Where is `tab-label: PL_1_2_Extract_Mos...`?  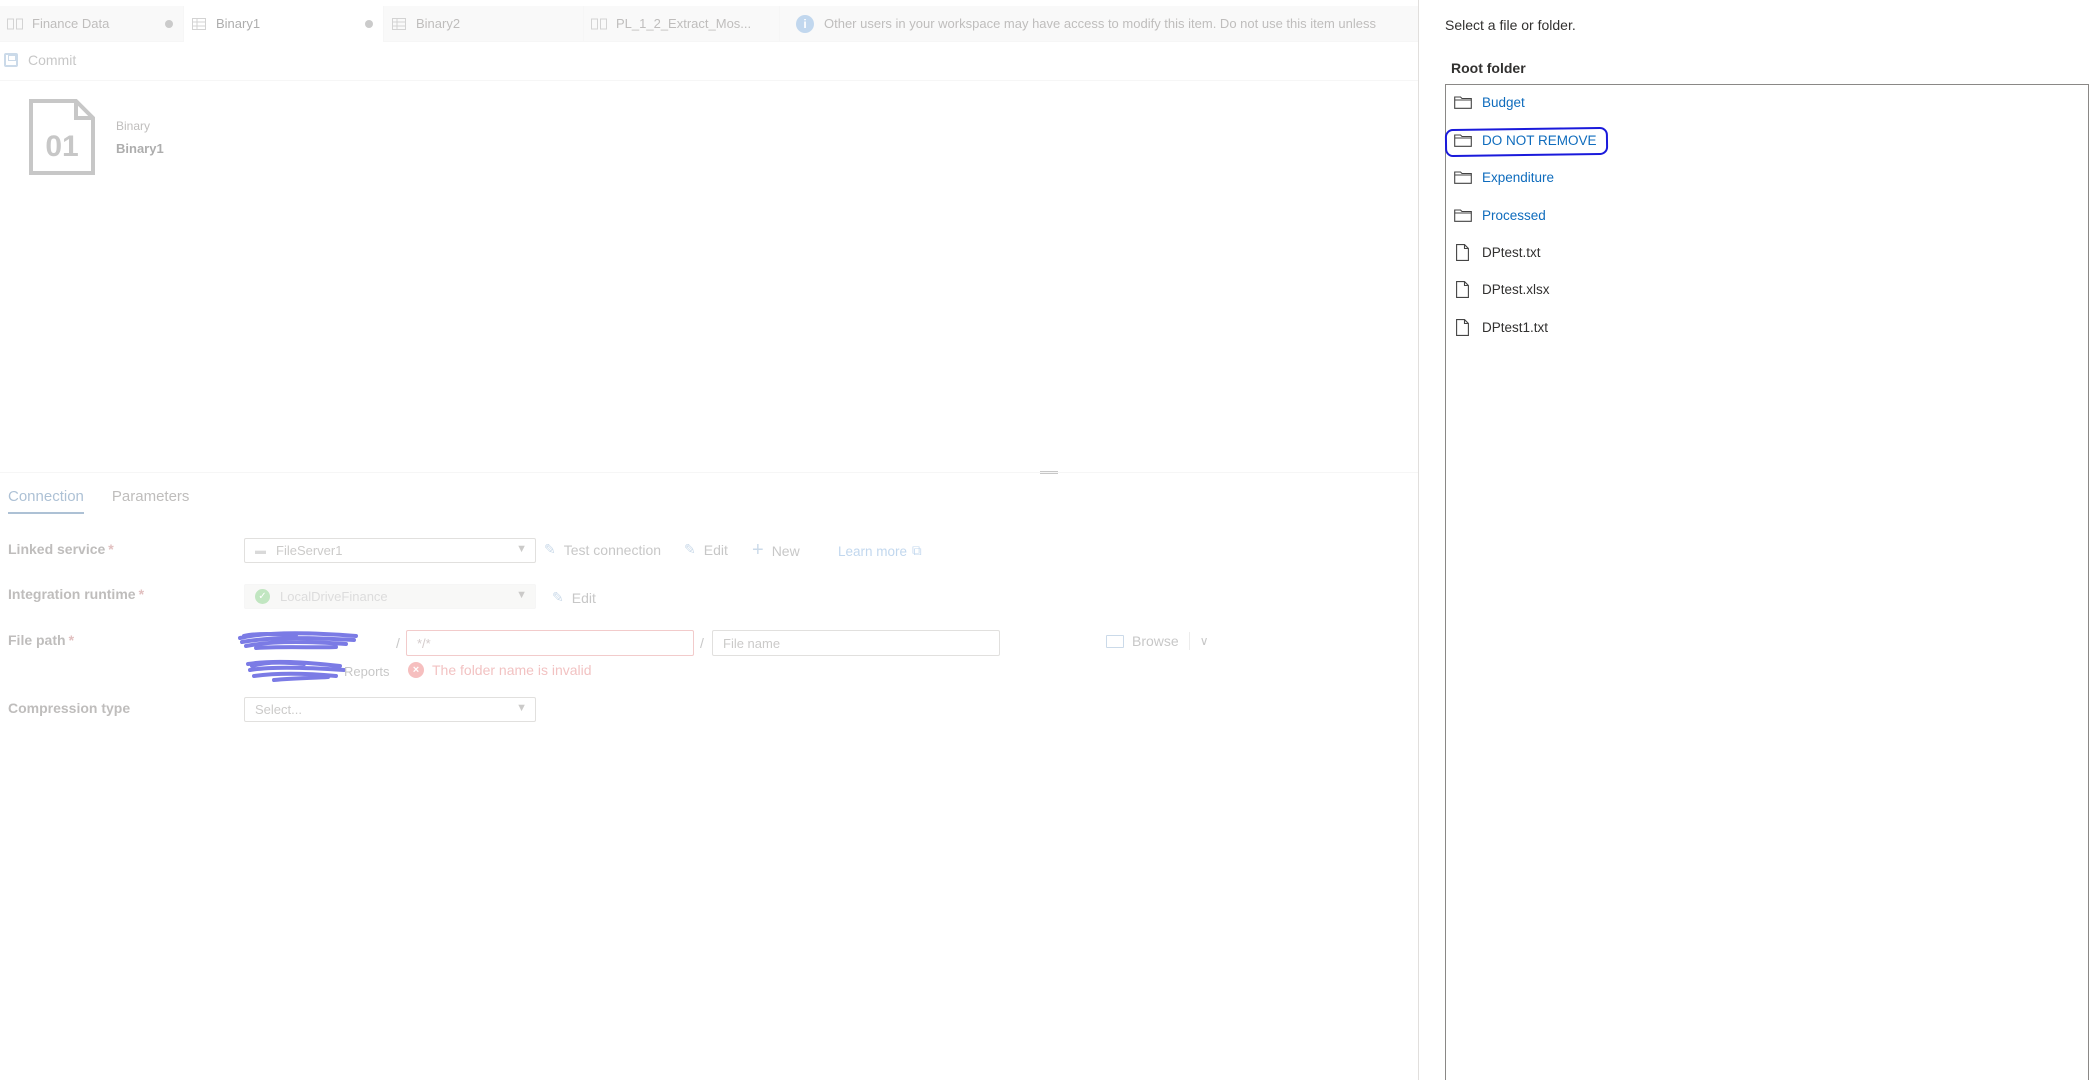
tab-label: PL_1_2_Extract_Mos... is located at coordinates (684, 23).